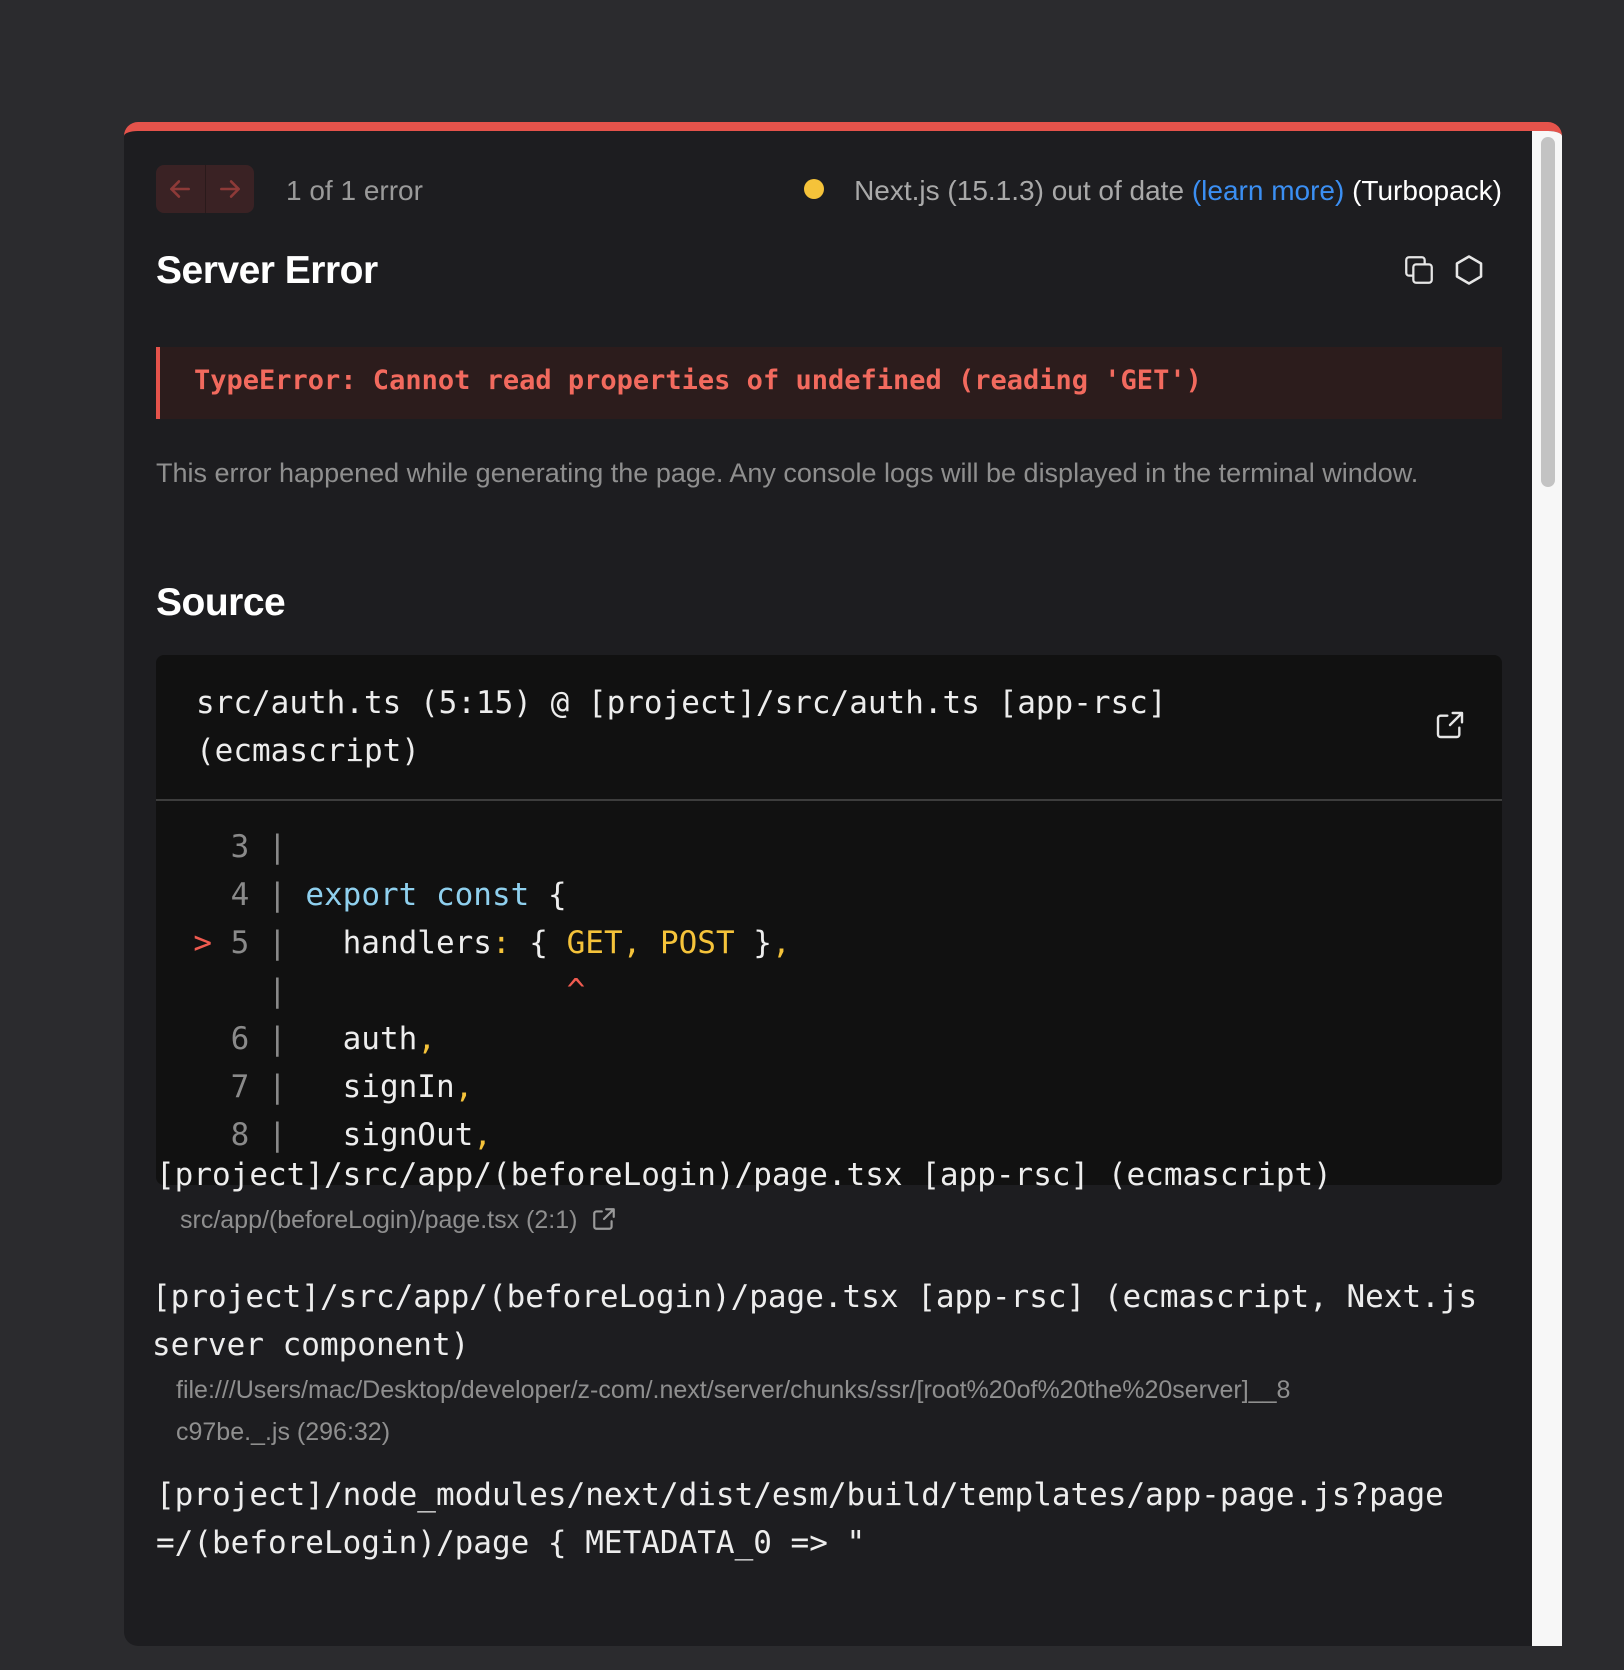 This screenshot has width=1624, height=1670. Describe the element at coordinates (240, 847) in the screenshot. I see `line-number: 3` at that location.